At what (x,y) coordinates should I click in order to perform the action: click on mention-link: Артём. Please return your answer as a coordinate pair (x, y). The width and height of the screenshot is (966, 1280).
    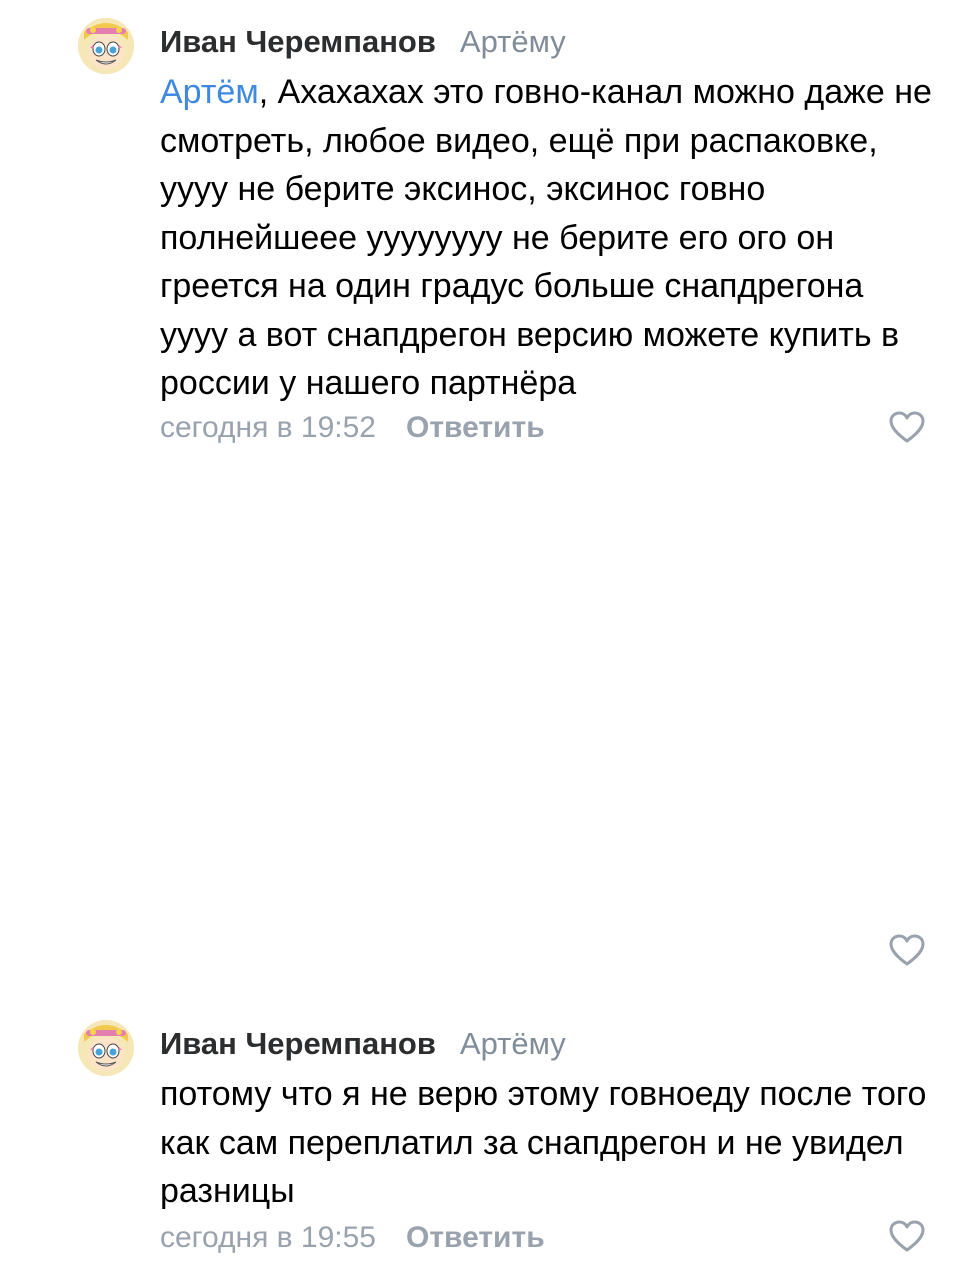
    Looking at the image, I should click on (209, 92).